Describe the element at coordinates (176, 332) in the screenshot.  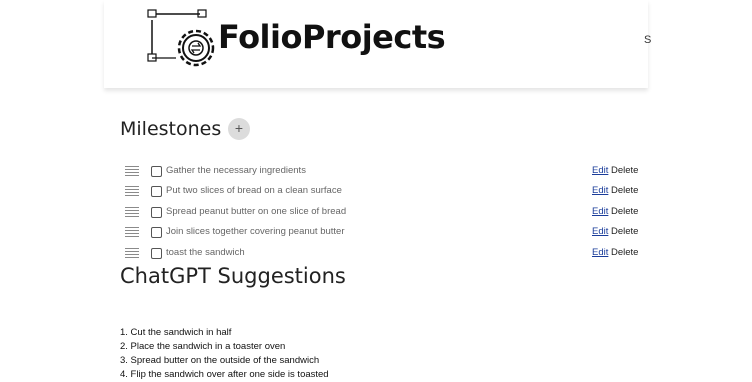
I see `suggestion-item: 1. Cut the sandwich in half` at that location.